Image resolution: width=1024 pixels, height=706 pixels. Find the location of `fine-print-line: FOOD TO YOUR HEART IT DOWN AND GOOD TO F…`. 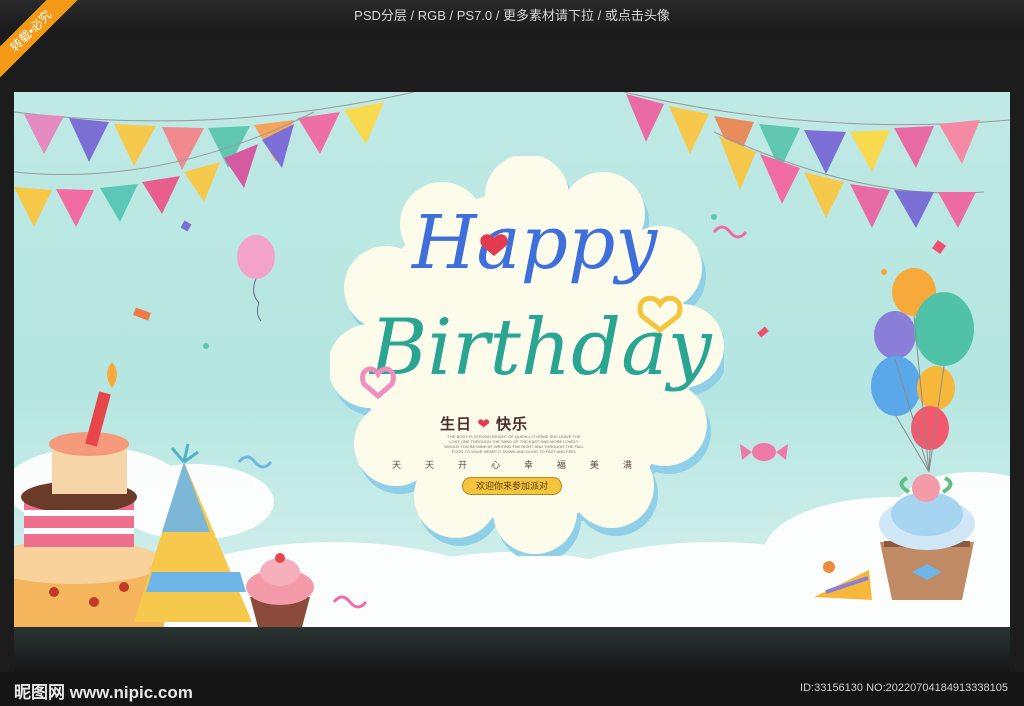

fine-print-line: FOOD TO YOUR HEART IT DOWN AND GOOD TO F… is located at coordinates (514, 451).